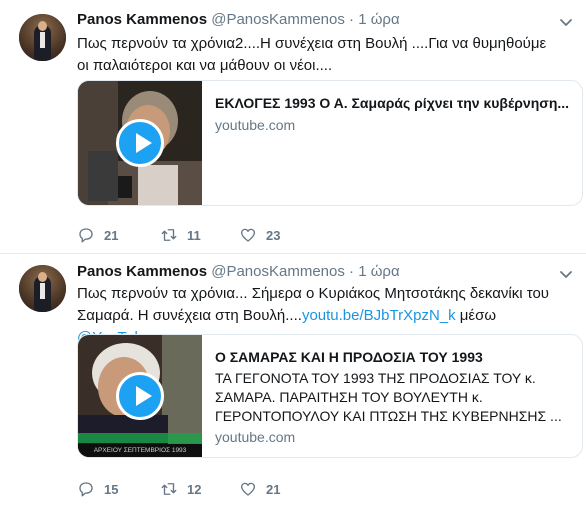 The image size is (586, 507). Describe the element at coordinates (97, 489) in the screenshot. I see `reply-button: 15` at that location.